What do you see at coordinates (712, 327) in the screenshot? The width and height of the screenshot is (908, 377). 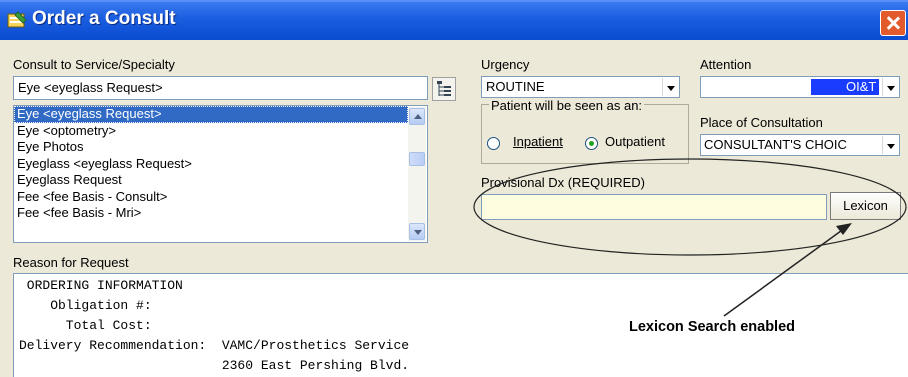 I see `lexicon-annotation-text: Lexicon Search enabled` at bounding box center [712, 327].